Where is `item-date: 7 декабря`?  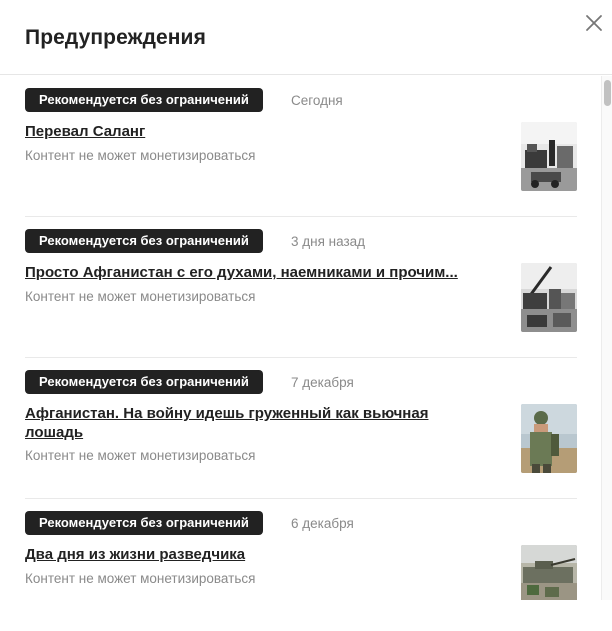
item-date: 7 декабря is located at coordinates (322, 382).